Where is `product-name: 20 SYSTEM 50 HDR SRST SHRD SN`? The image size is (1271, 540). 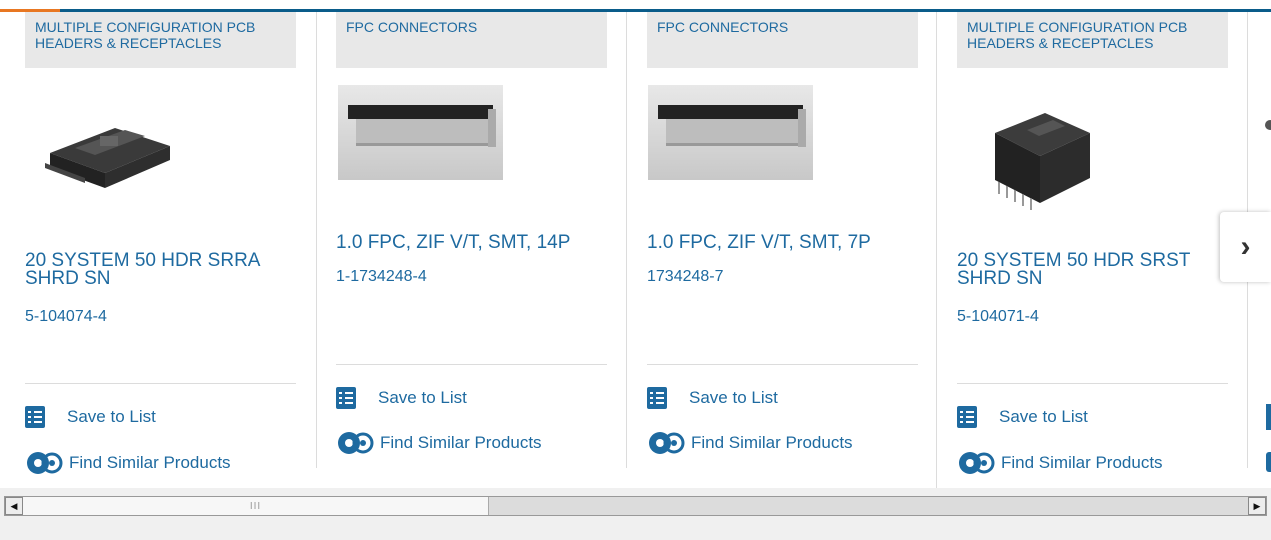
product-name: 20 SYSTEM 50 HDR SRST SHRD SN is located at coordinates (1097, 269).